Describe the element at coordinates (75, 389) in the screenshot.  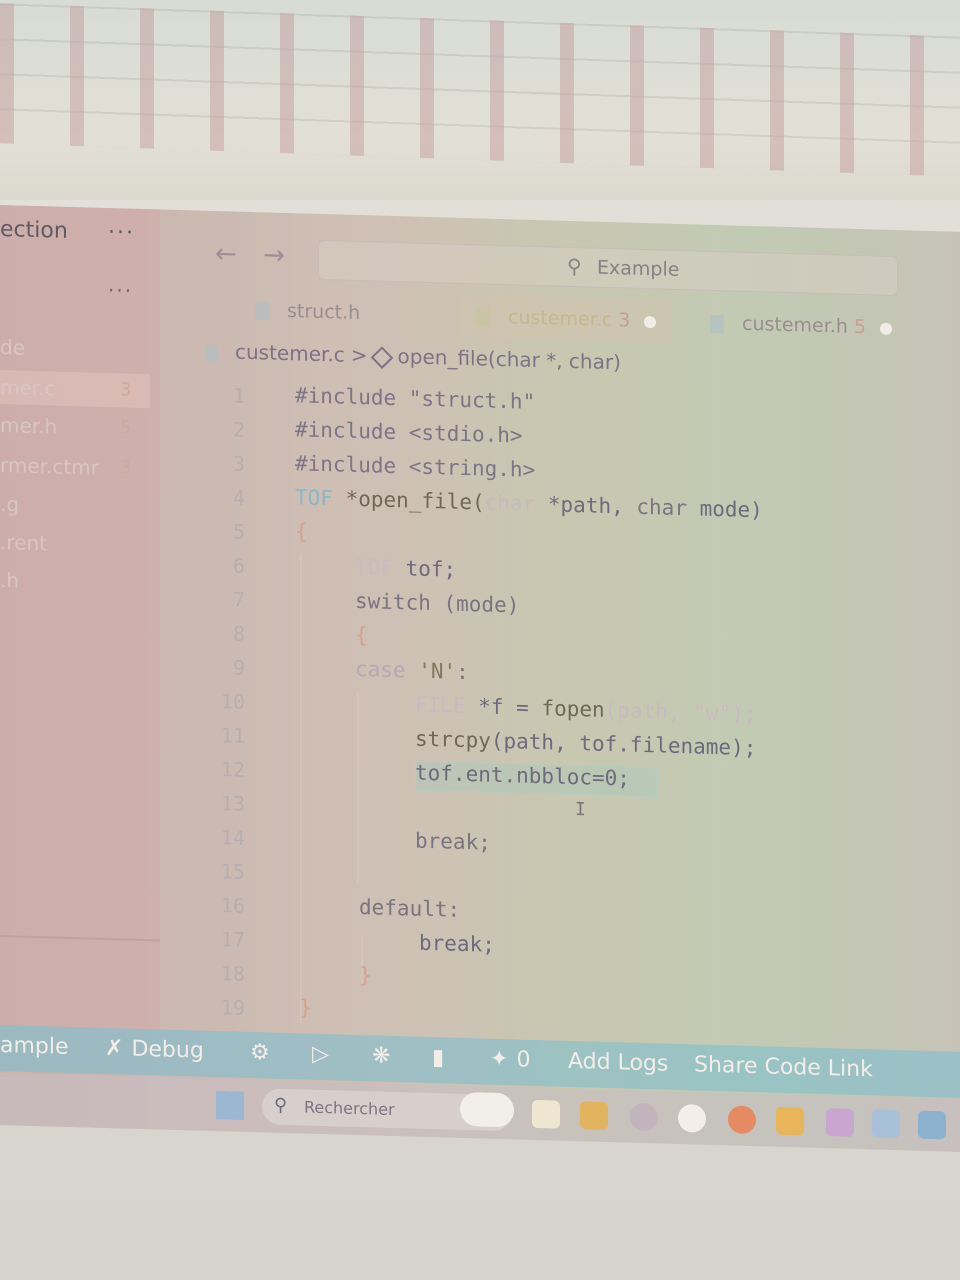
I see `sidebar-file-item: mer.c 3` at that location.